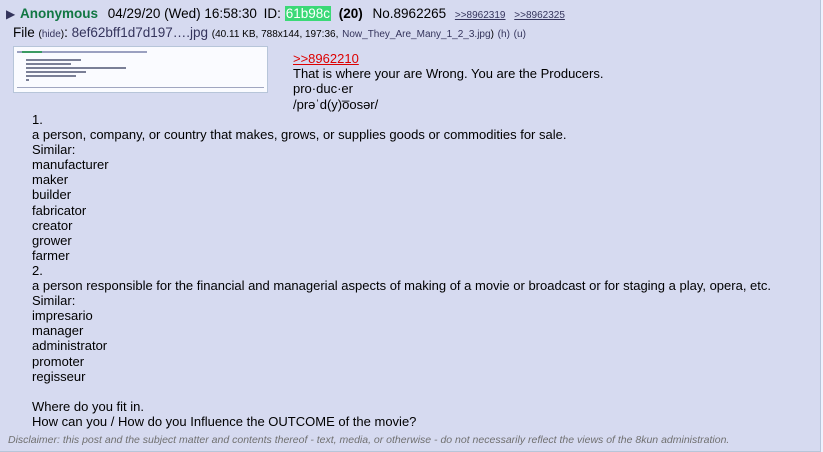  Describe the element at coordinates (275, 34) in the screenshot. I see `file-meta: (40.11 KB, 788x144, 197:36,` at that location.